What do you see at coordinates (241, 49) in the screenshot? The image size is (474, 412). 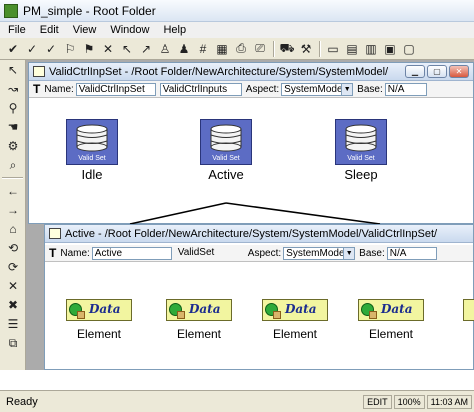 I see `printer-icon: ⎙` at bounding box center [241, 49].